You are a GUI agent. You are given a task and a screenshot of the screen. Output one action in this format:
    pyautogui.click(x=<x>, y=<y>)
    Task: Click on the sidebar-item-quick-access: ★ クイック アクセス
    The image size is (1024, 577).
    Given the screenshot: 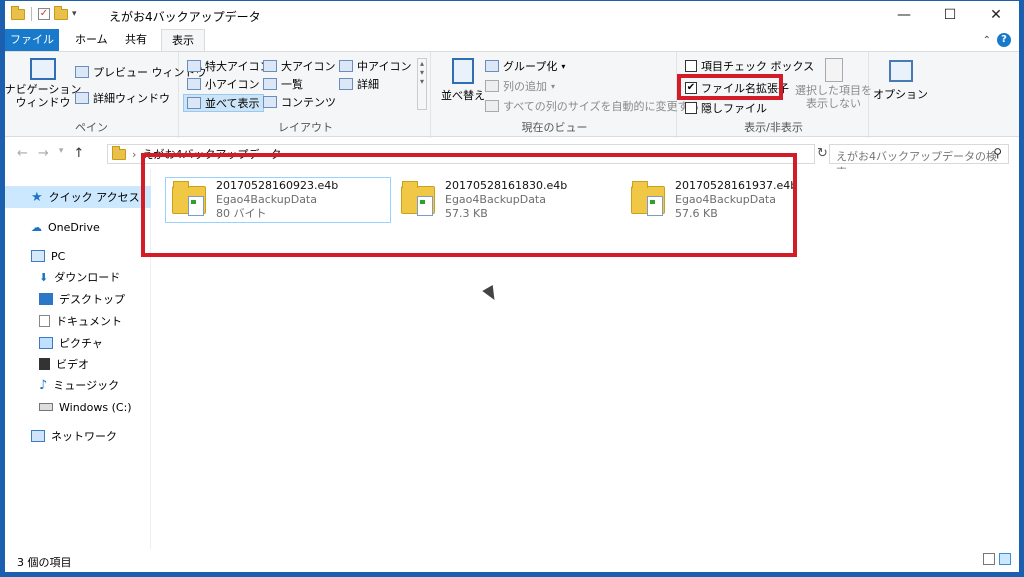 What is the action you would take?
    pyautogui.click(x=78, y=197)
    